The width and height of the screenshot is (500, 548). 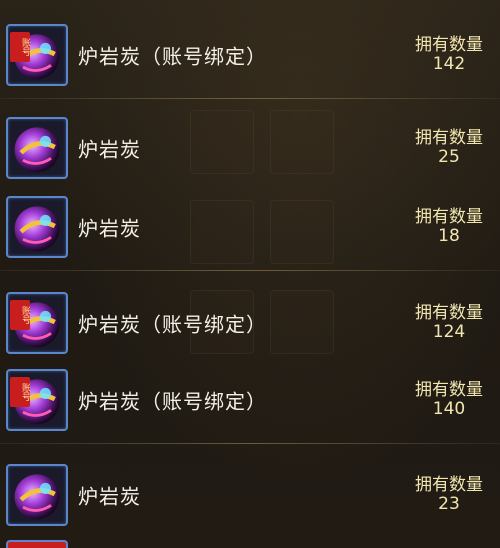 I want to click on count-value: 124, so click(x=449, y=332).